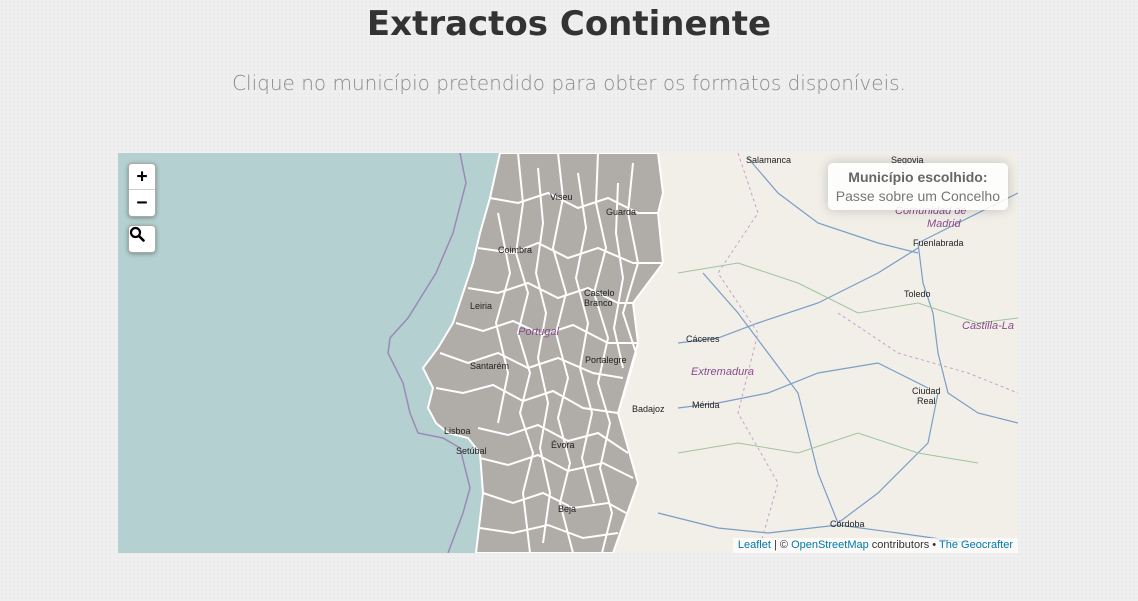 The width and height of the screenshot is (1138, 601). Describe the element at coordinates (768, 160) in the screenshot. I see `place-label: Salamanca` at that location.